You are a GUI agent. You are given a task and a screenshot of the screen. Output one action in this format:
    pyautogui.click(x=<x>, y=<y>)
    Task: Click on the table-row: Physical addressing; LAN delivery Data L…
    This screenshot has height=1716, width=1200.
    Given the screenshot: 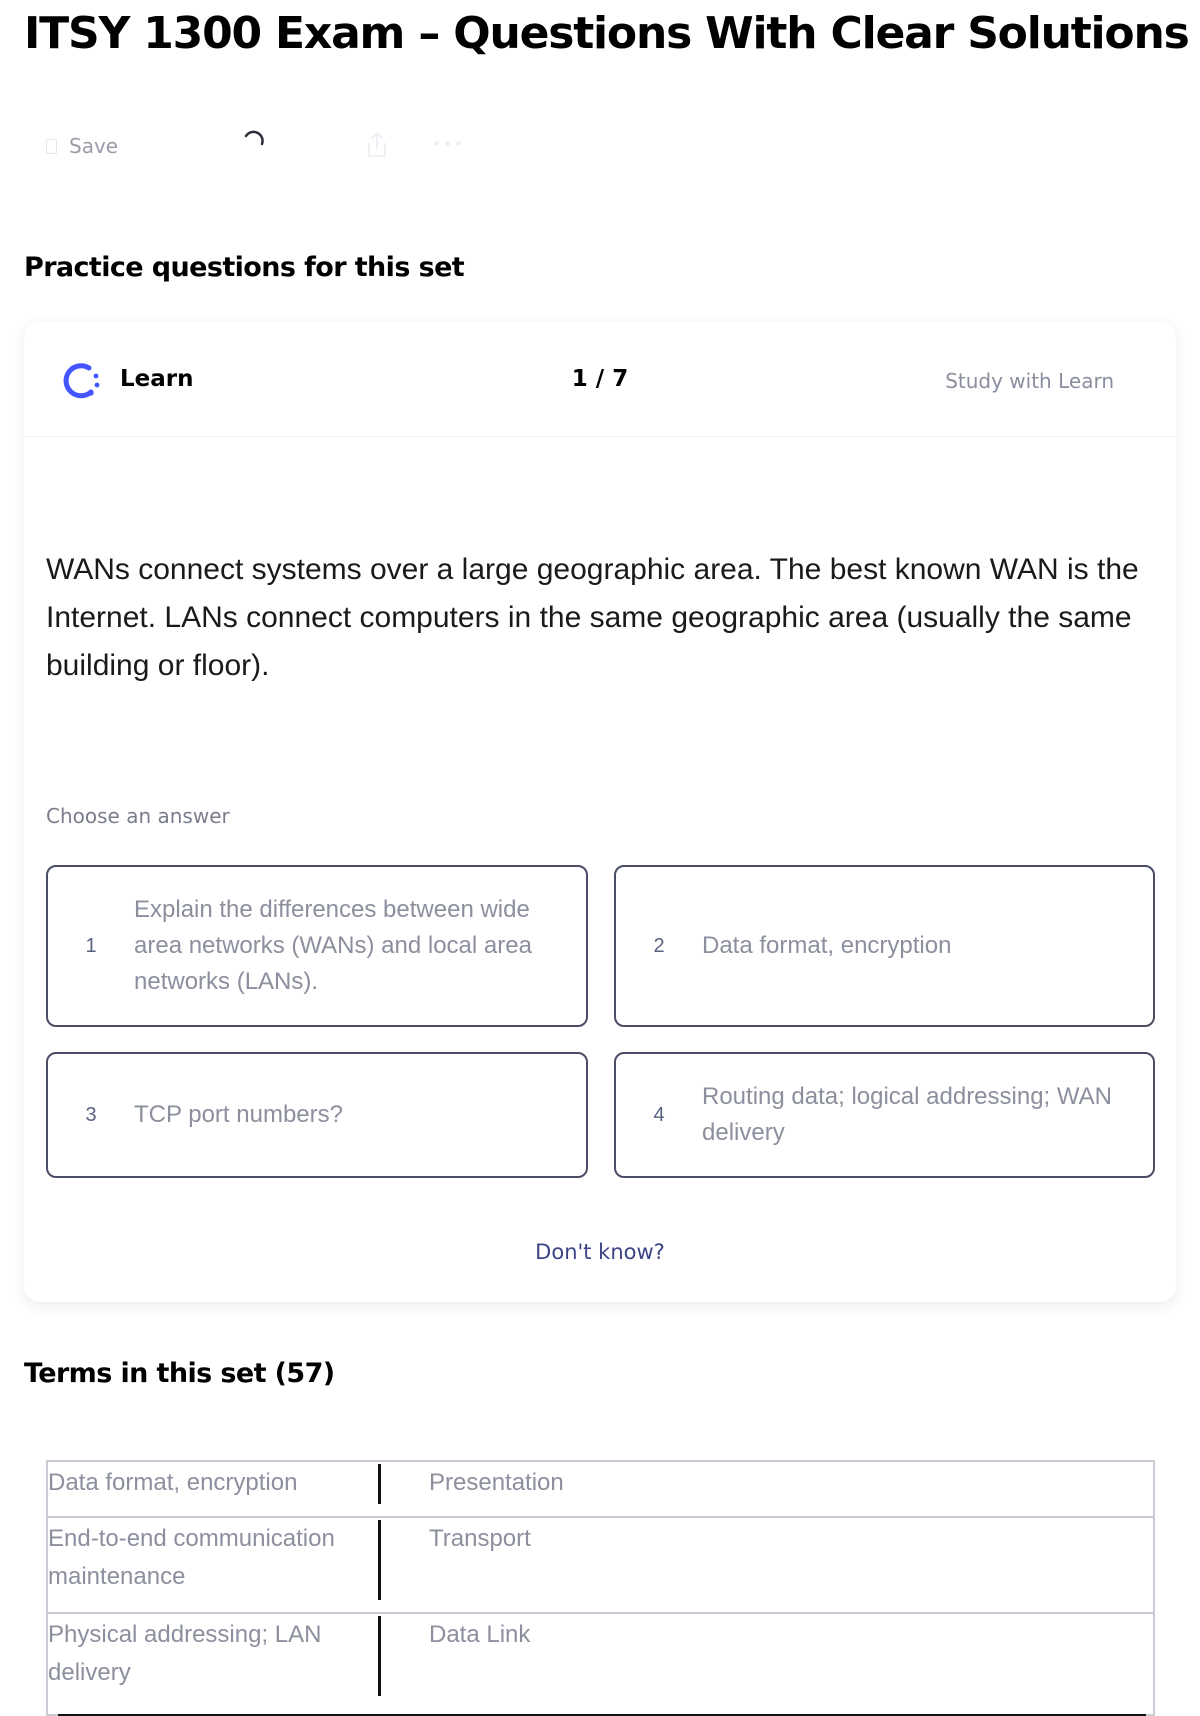 What is the action you would take?
    pyautogui.click(x=600, y=1664)
    